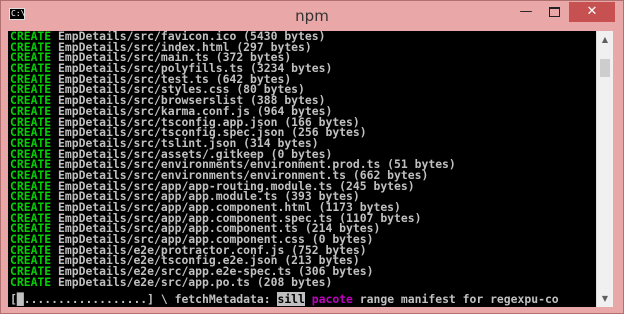 Image resolution: width=624 pixels, height=314 pixels. Describe the element at coordinates (31, 281) in the screenshot. I see `create-keyword: CREATE` at that location.